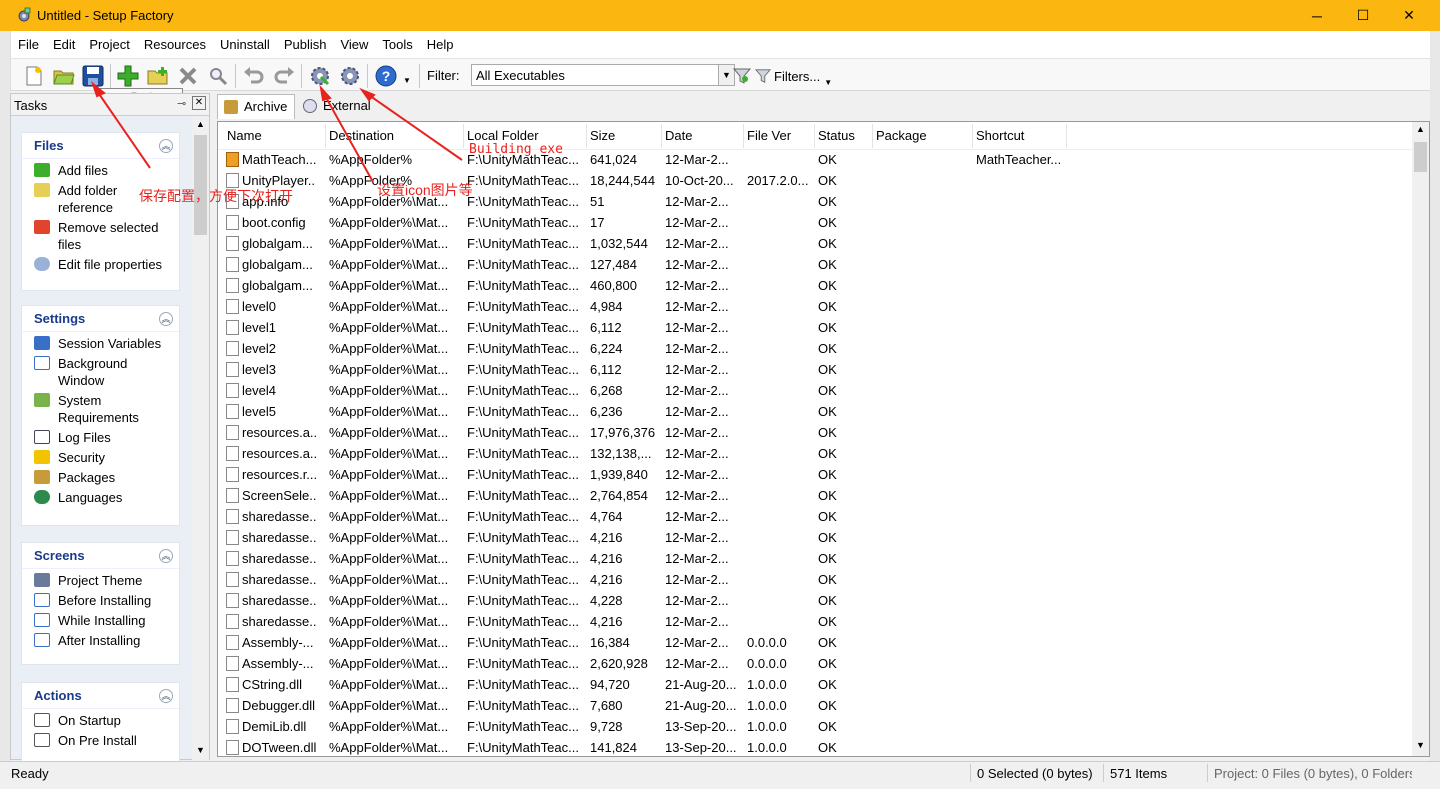 The image size is (1440, 789). Describe the element at coordinates (348, 137) in the screenshot. I see `arrow-to-build` at that location.